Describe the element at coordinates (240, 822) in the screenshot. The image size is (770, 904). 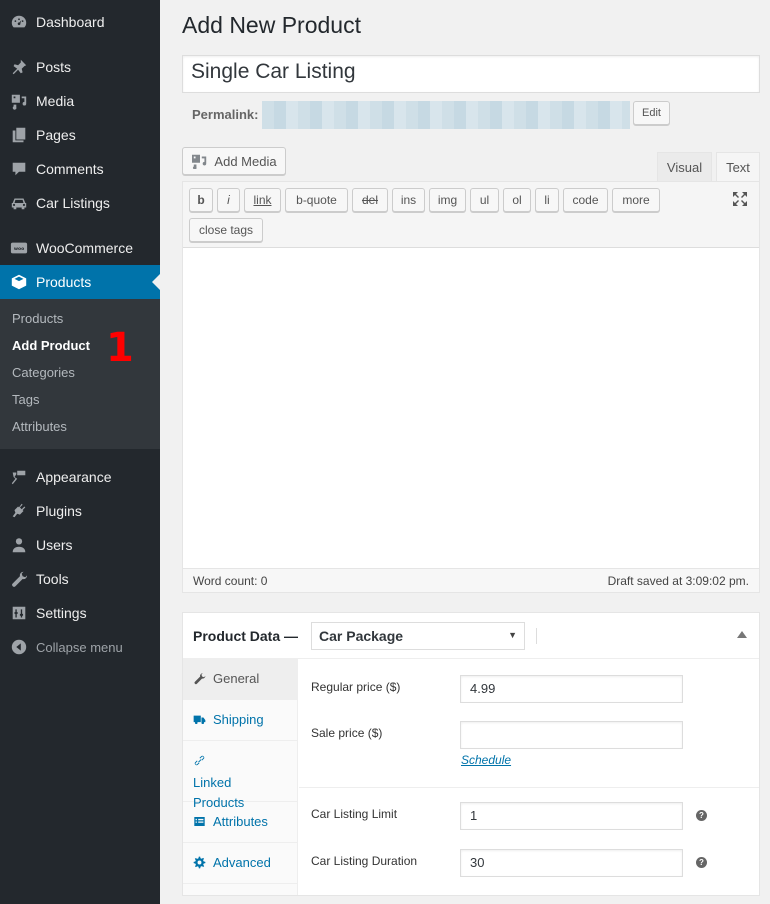
I see `pd-tab-attributes: Attributes` at that location.